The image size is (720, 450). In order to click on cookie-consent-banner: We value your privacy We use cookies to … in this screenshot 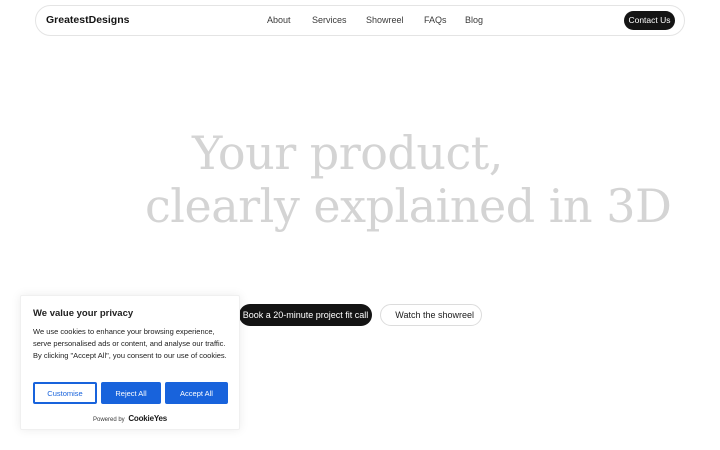, I will do `click(130, 362)`.